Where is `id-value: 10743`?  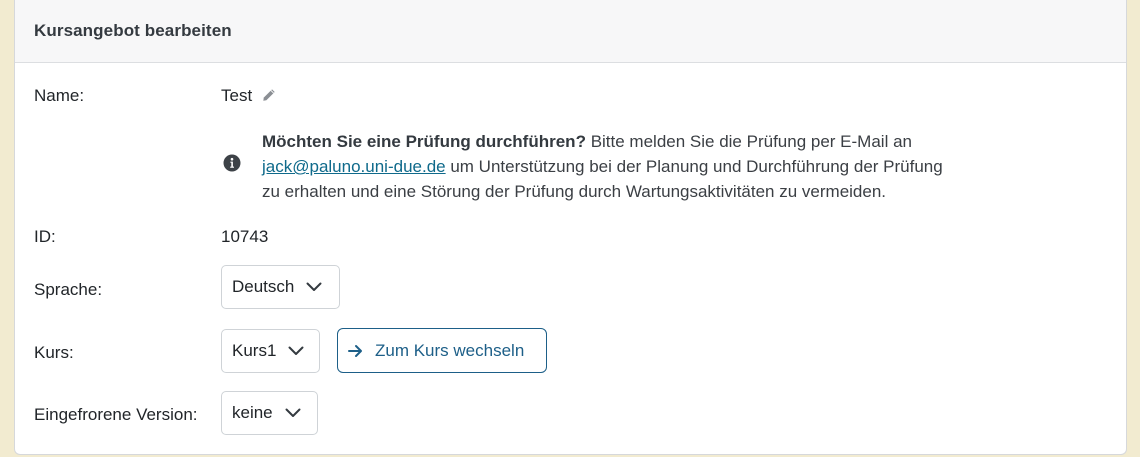
id-value: 10743 is located at coordinates (245, 236).